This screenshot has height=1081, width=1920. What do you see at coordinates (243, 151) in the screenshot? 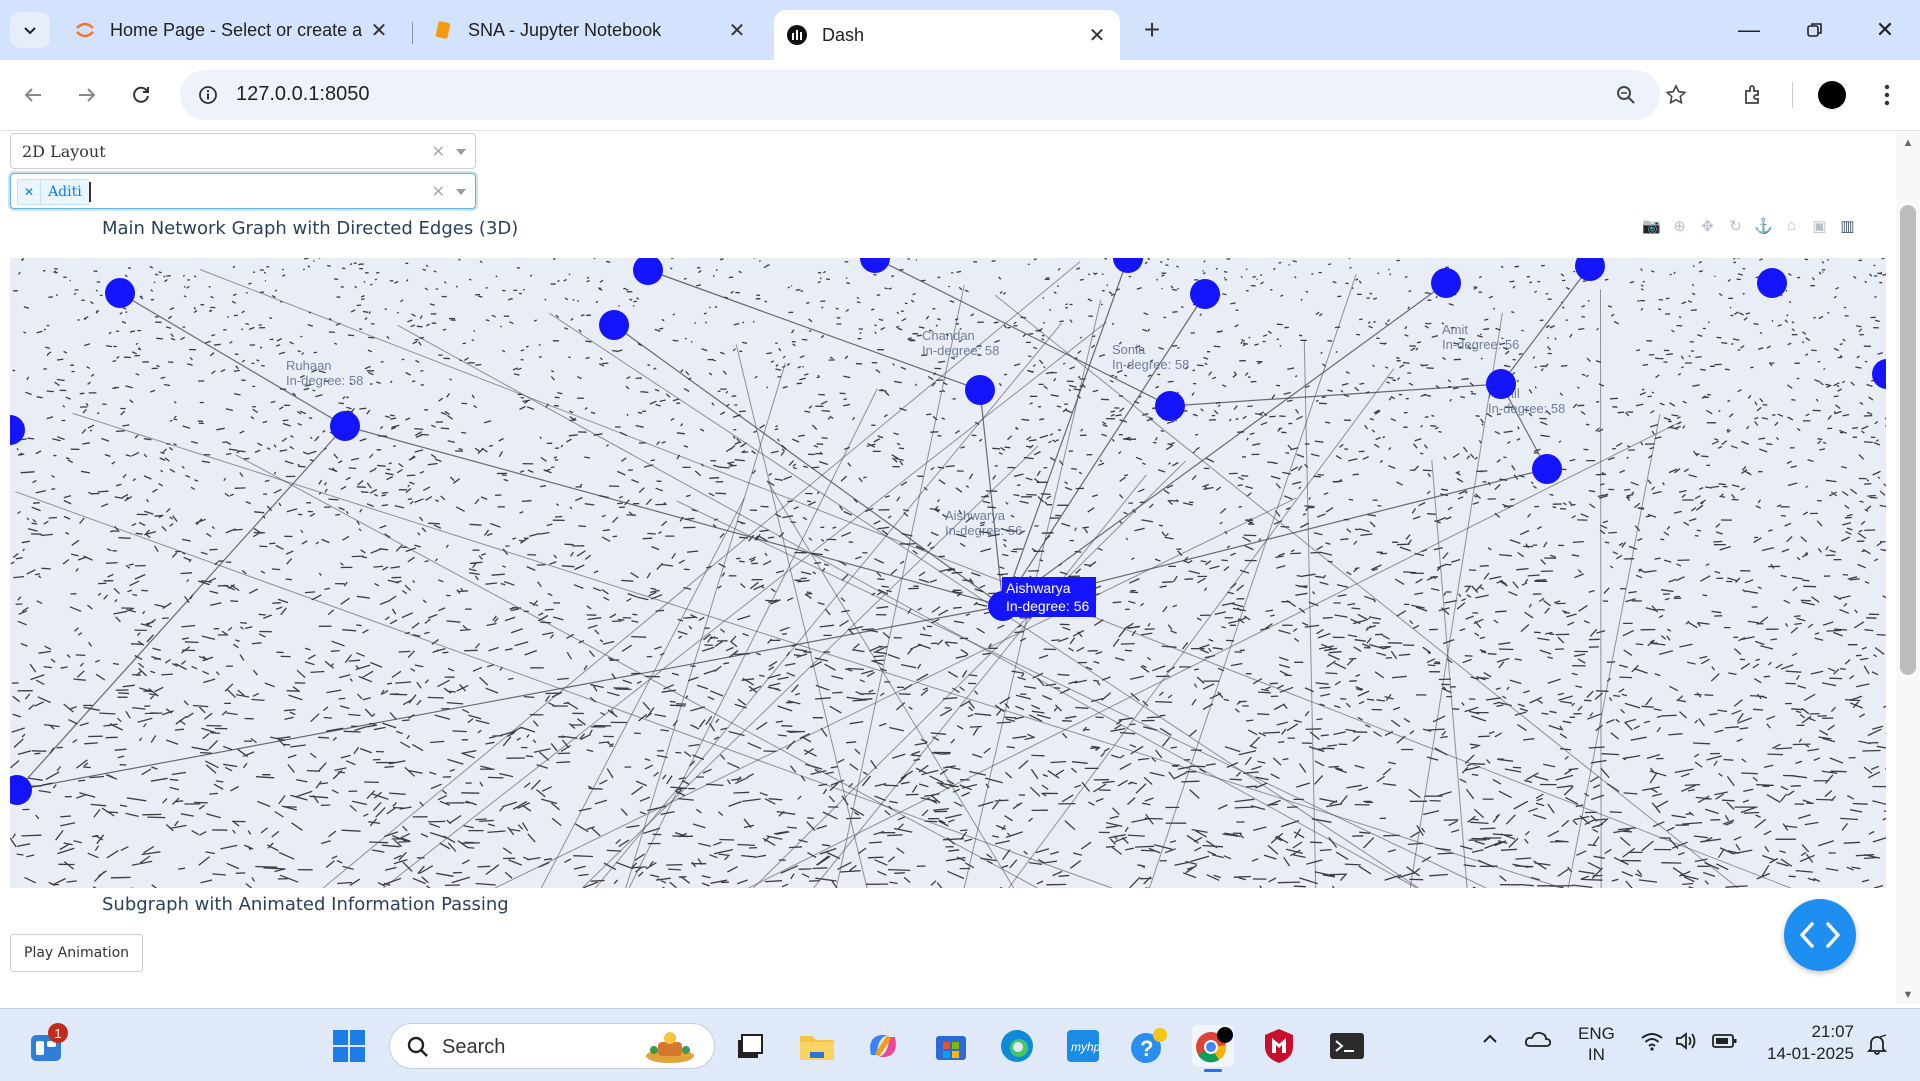
I see `layout-dropdown: 2D Layout ×` at bounding box center [243, 151].